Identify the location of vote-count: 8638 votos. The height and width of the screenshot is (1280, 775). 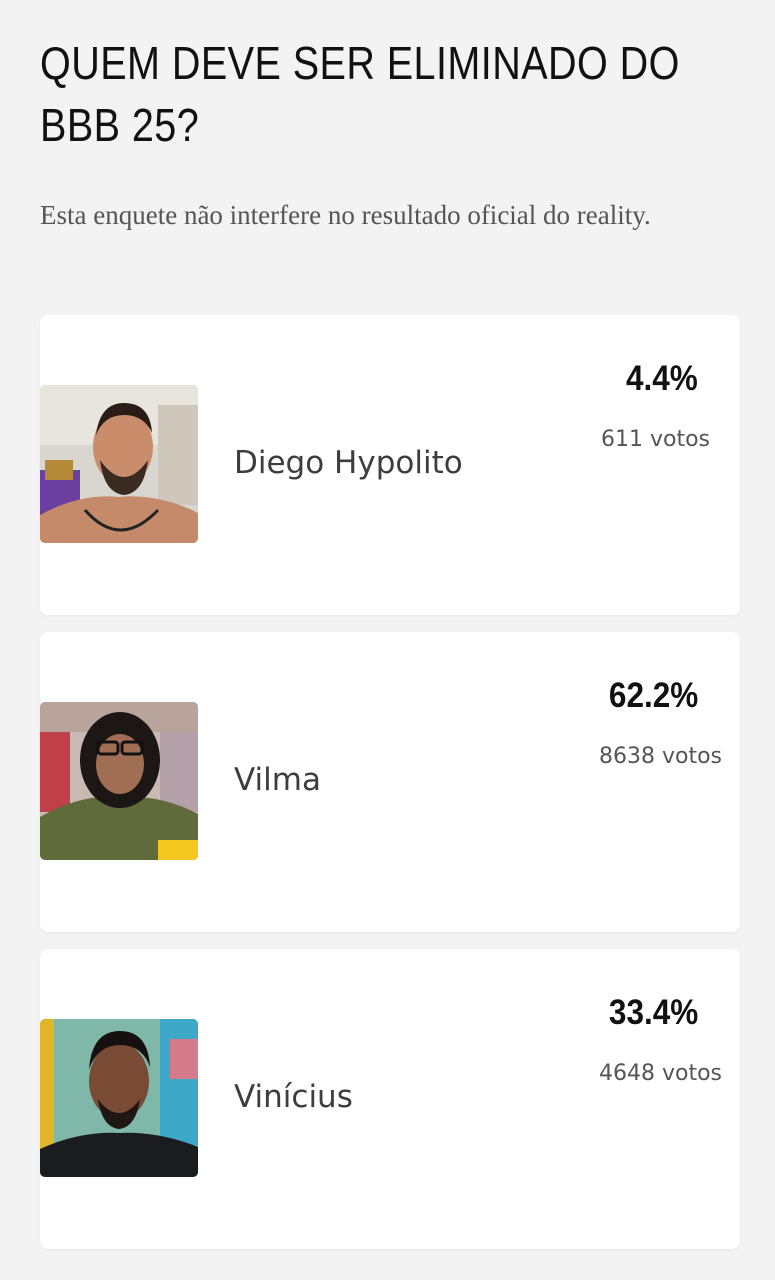
(660, 756).